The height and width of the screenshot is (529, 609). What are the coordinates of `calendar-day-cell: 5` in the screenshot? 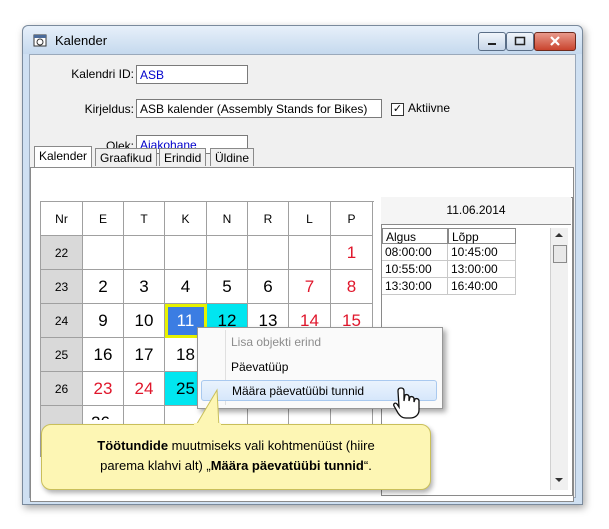 It's located at (227, 287).